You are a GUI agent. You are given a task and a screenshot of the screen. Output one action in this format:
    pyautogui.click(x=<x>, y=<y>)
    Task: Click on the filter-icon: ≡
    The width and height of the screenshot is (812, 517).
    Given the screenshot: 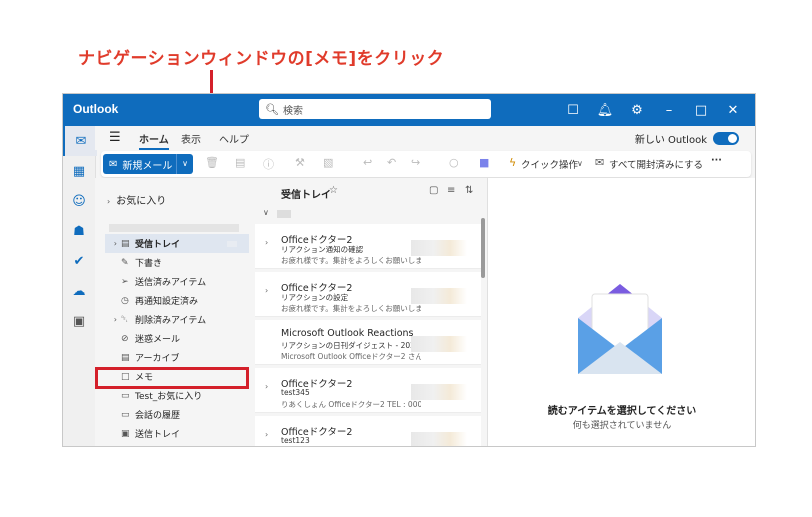 What is the action you would take?
    pyautogui.click(x=451, y=190)
    